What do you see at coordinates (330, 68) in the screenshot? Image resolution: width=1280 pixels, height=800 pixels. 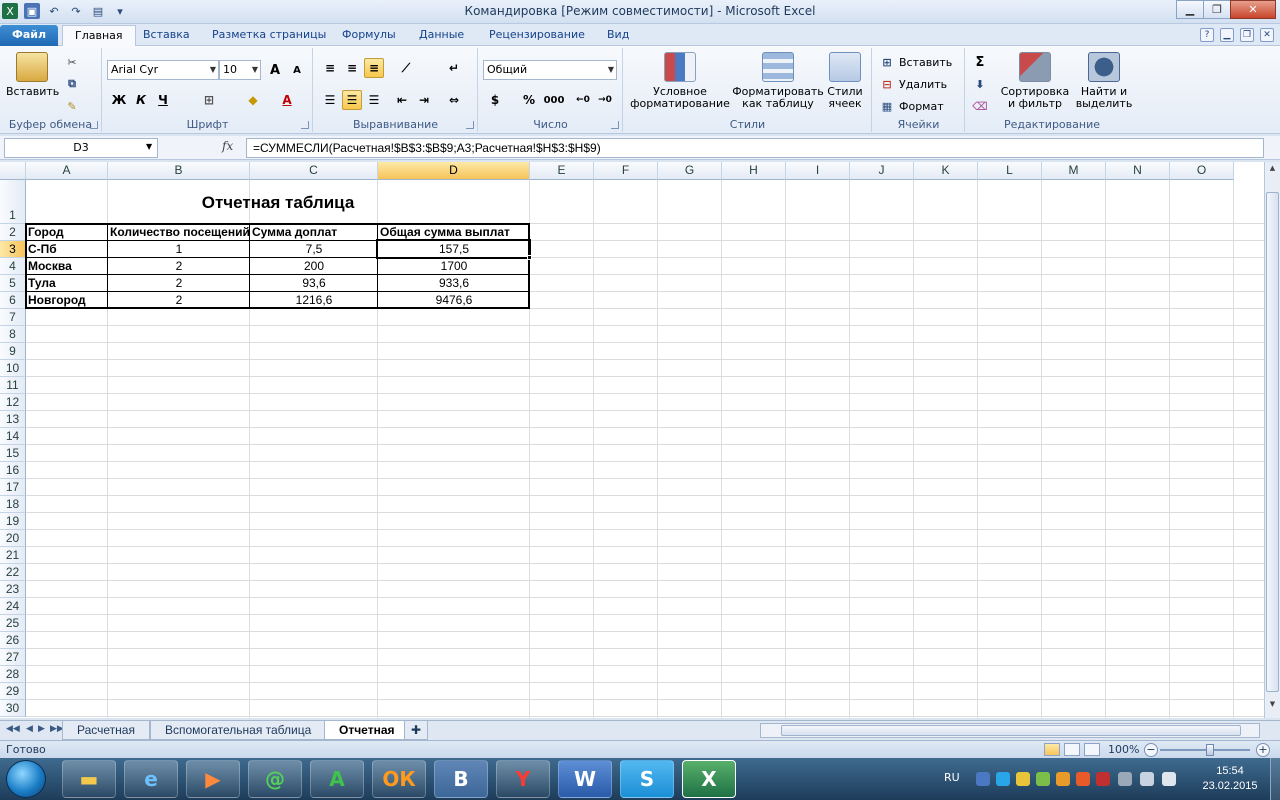 I see `align-top-button: ≡` at bounding box center [330, 68].